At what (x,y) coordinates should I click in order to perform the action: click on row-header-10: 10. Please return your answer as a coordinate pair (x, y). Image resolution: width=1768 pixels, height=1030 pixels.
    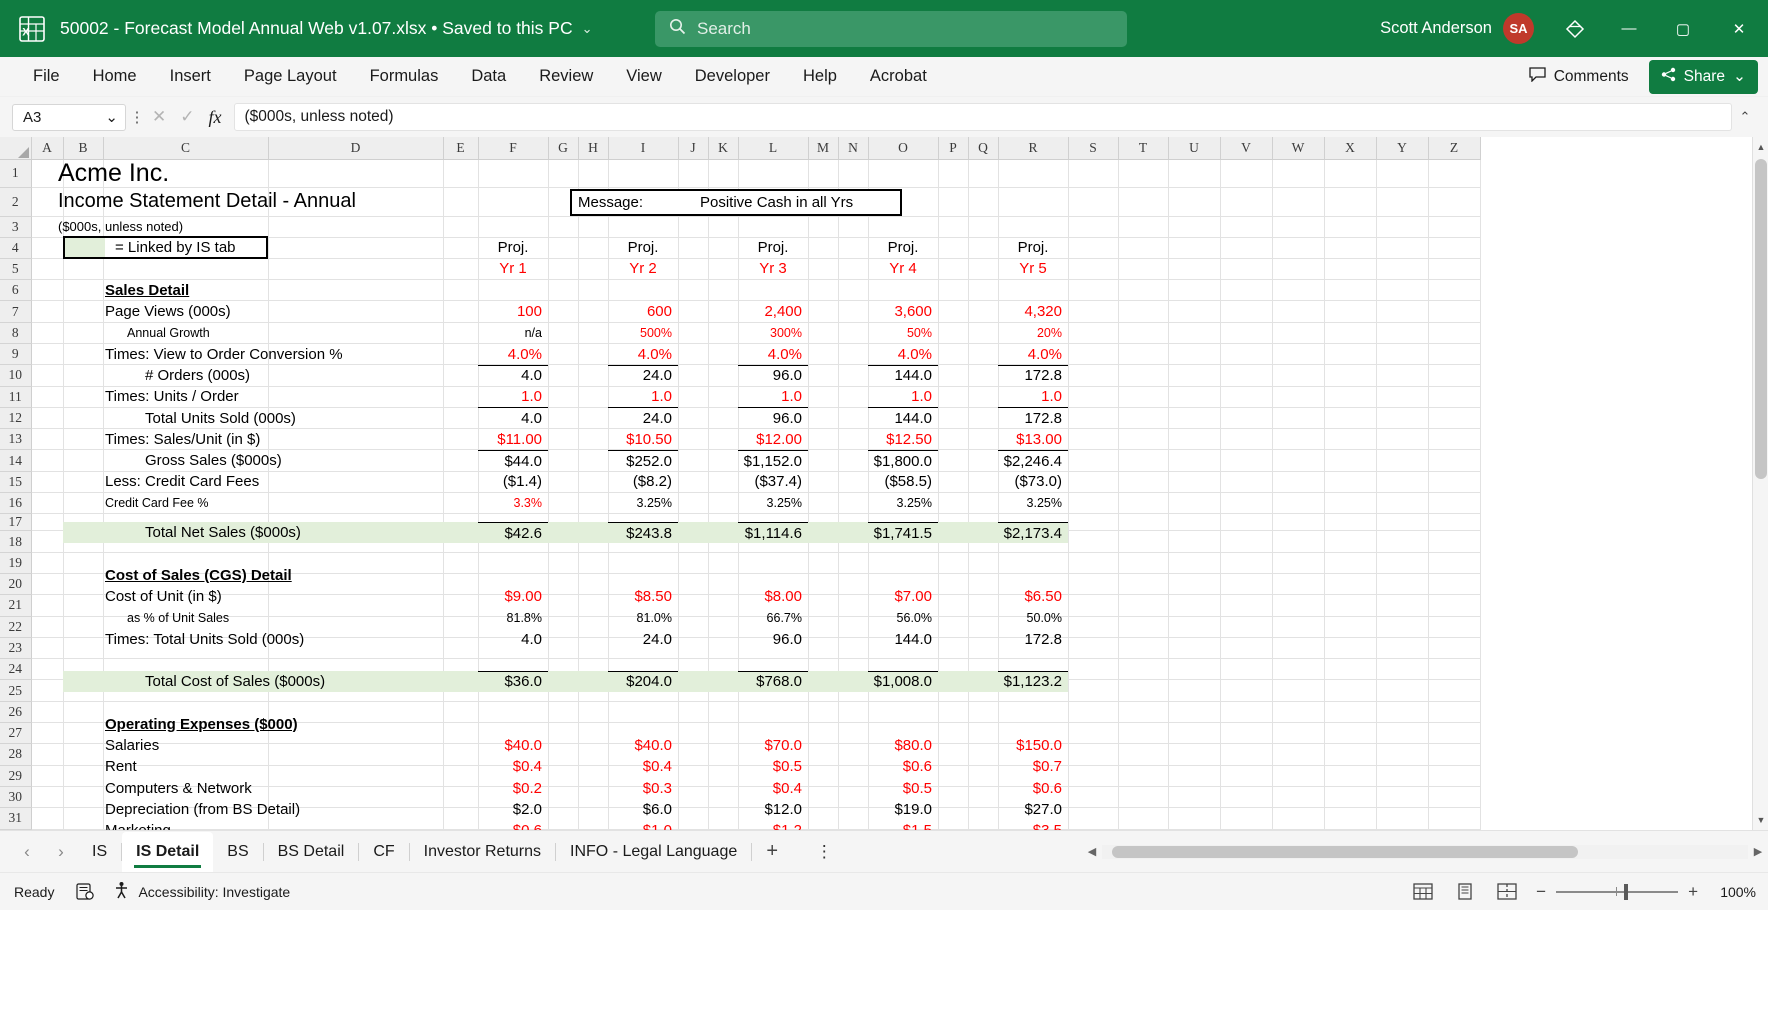
    Looking at the image, I should click on (16, 375).